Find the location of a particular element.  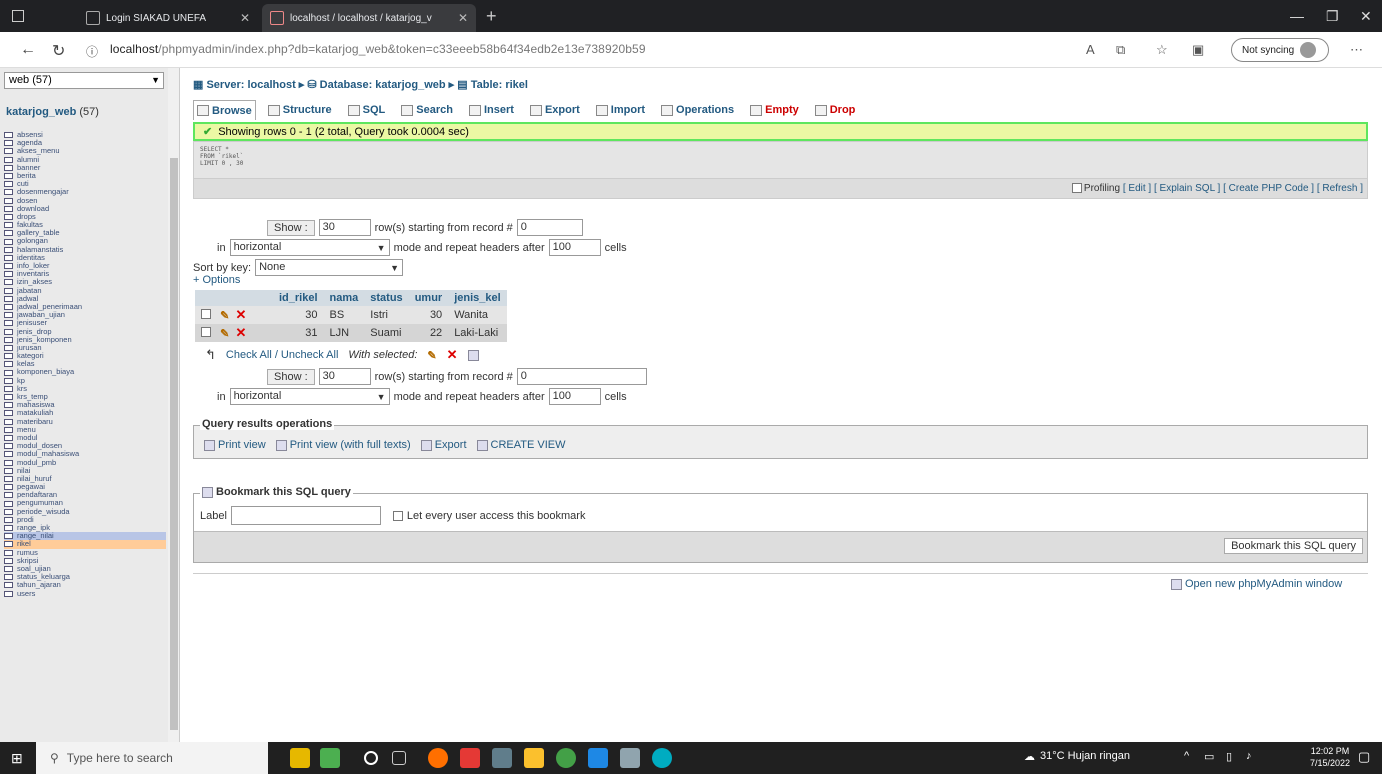

network-icon: ▭ is located at coordinates (1209, 756).